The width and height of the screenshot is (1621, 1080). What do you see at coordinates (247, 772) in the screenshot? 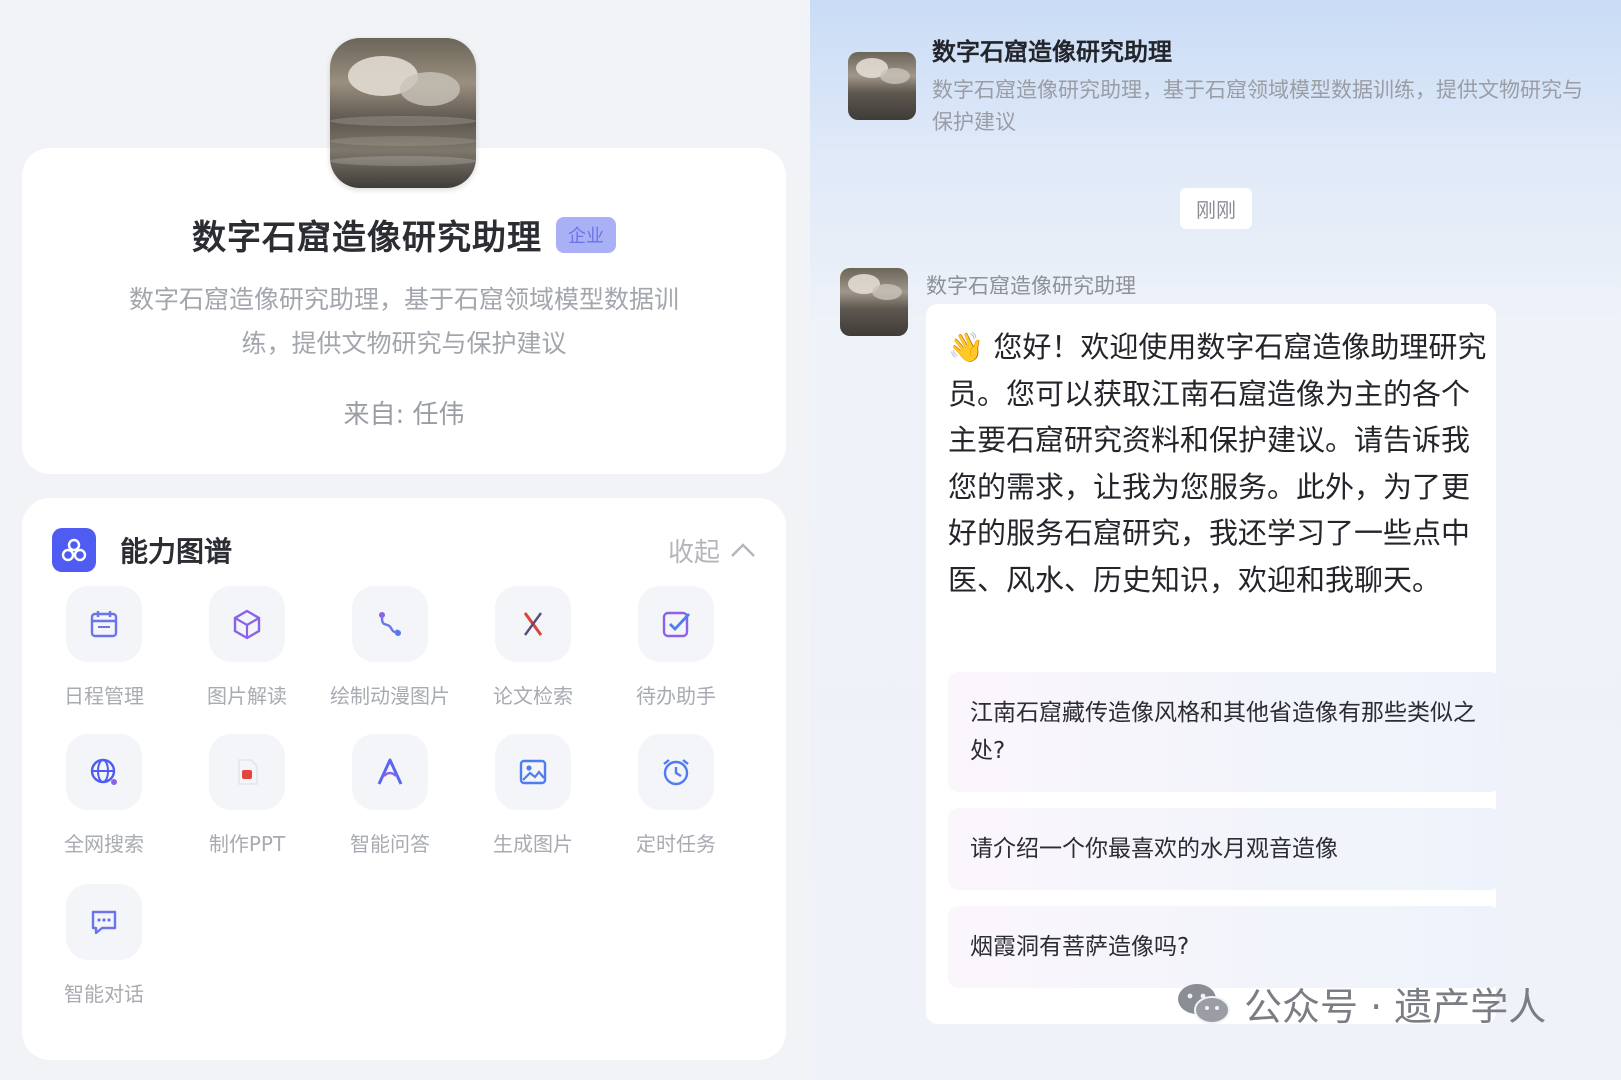
I see `ppt-file-icon` at bounding box center [247, 772].